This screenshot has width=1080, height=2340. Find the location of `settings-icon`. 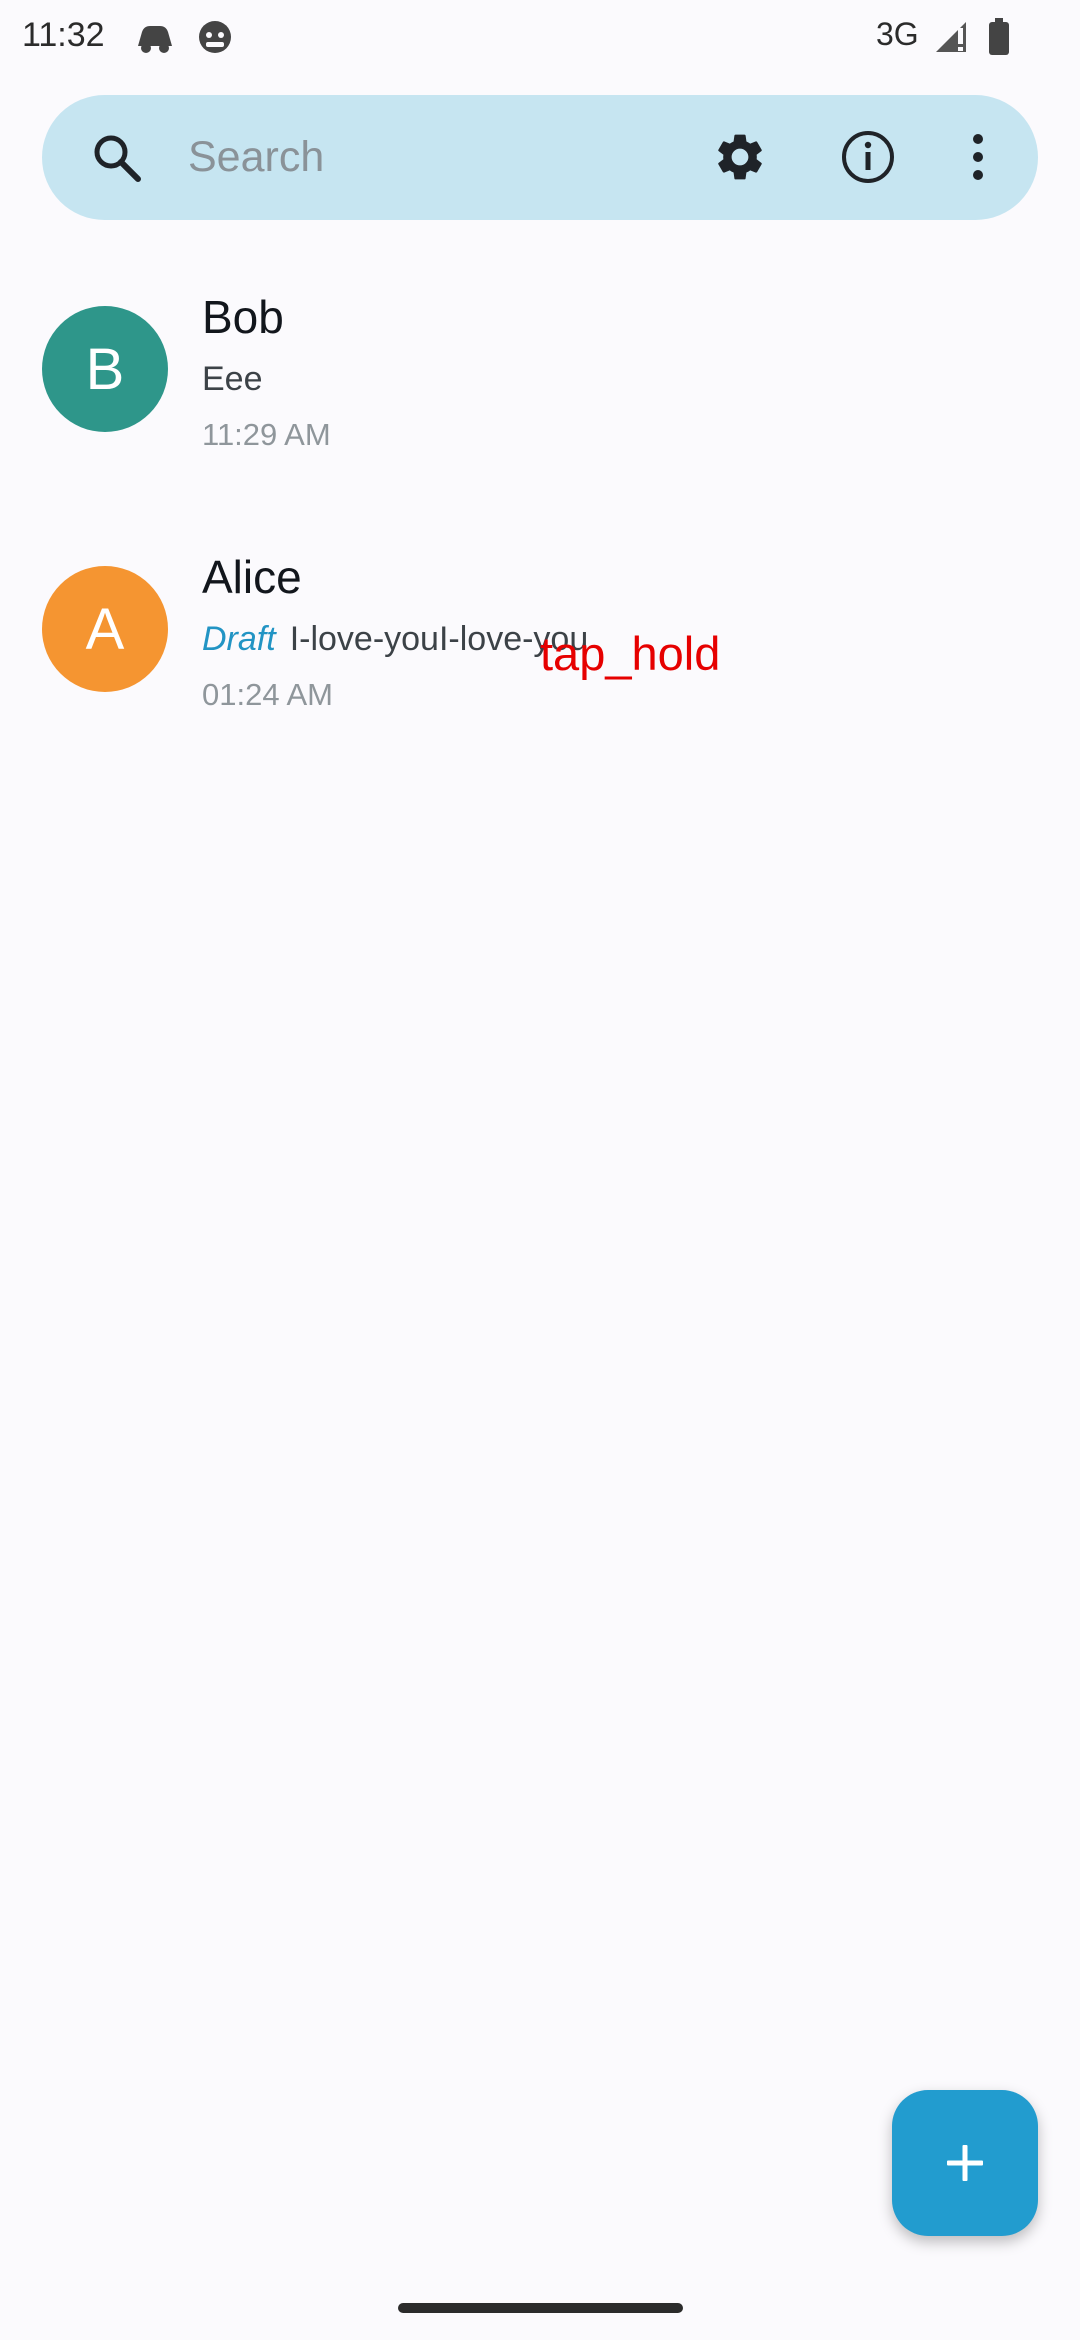

settings-icon is located at coordinates (740, 157).